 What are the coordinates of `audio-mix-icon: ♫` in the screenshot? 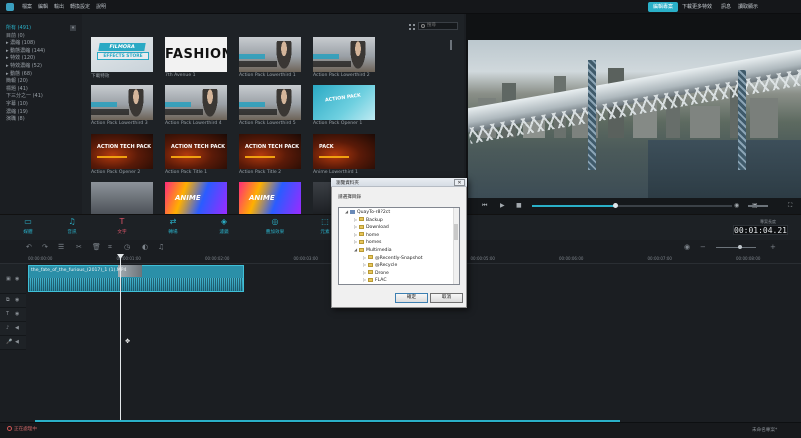 It's located at (161, 247).